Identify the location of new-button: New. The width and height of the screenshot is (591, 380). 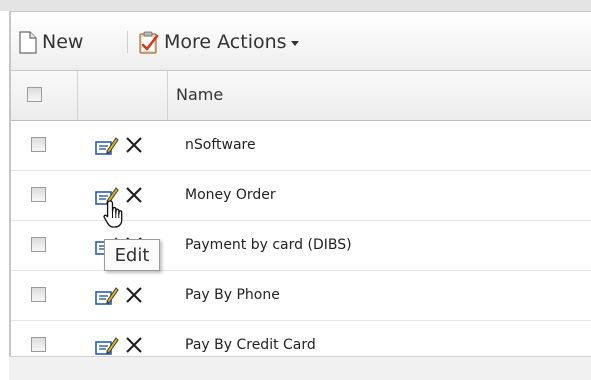
(51, 42).